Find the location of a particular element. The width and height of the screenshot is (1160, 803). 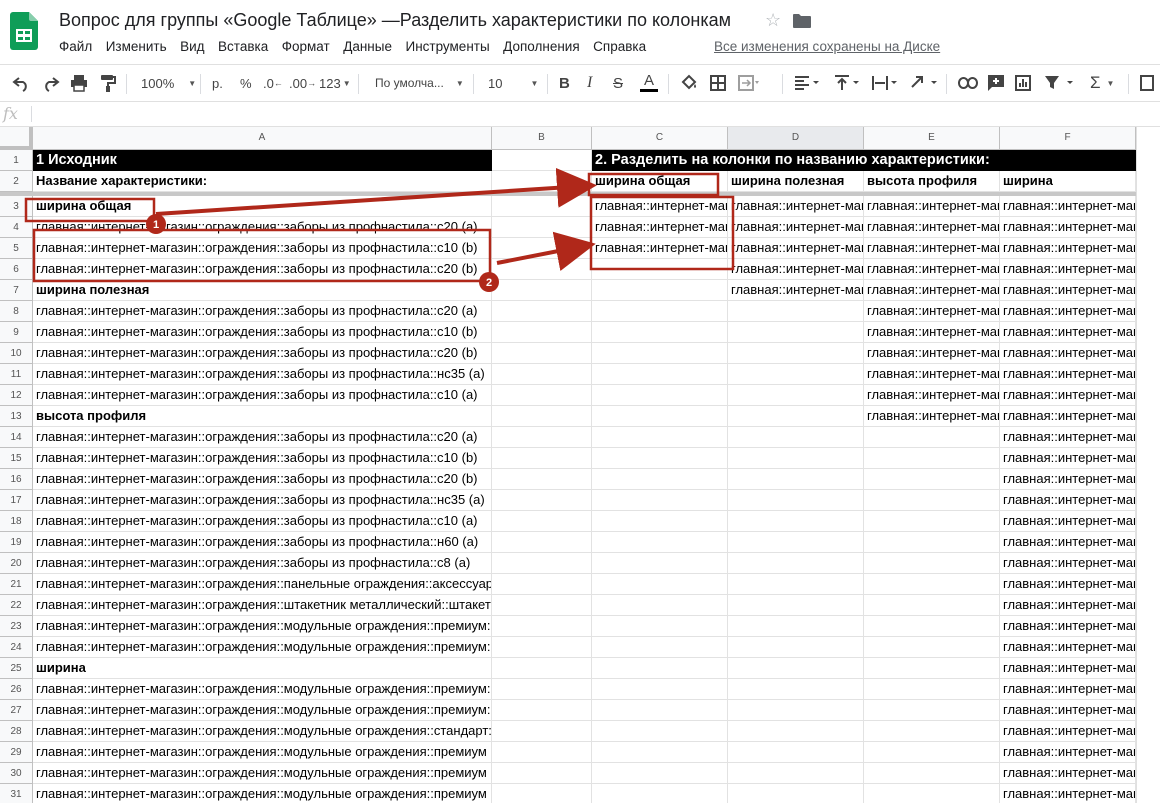

cell-b3 is located at coordinates (542, 206).